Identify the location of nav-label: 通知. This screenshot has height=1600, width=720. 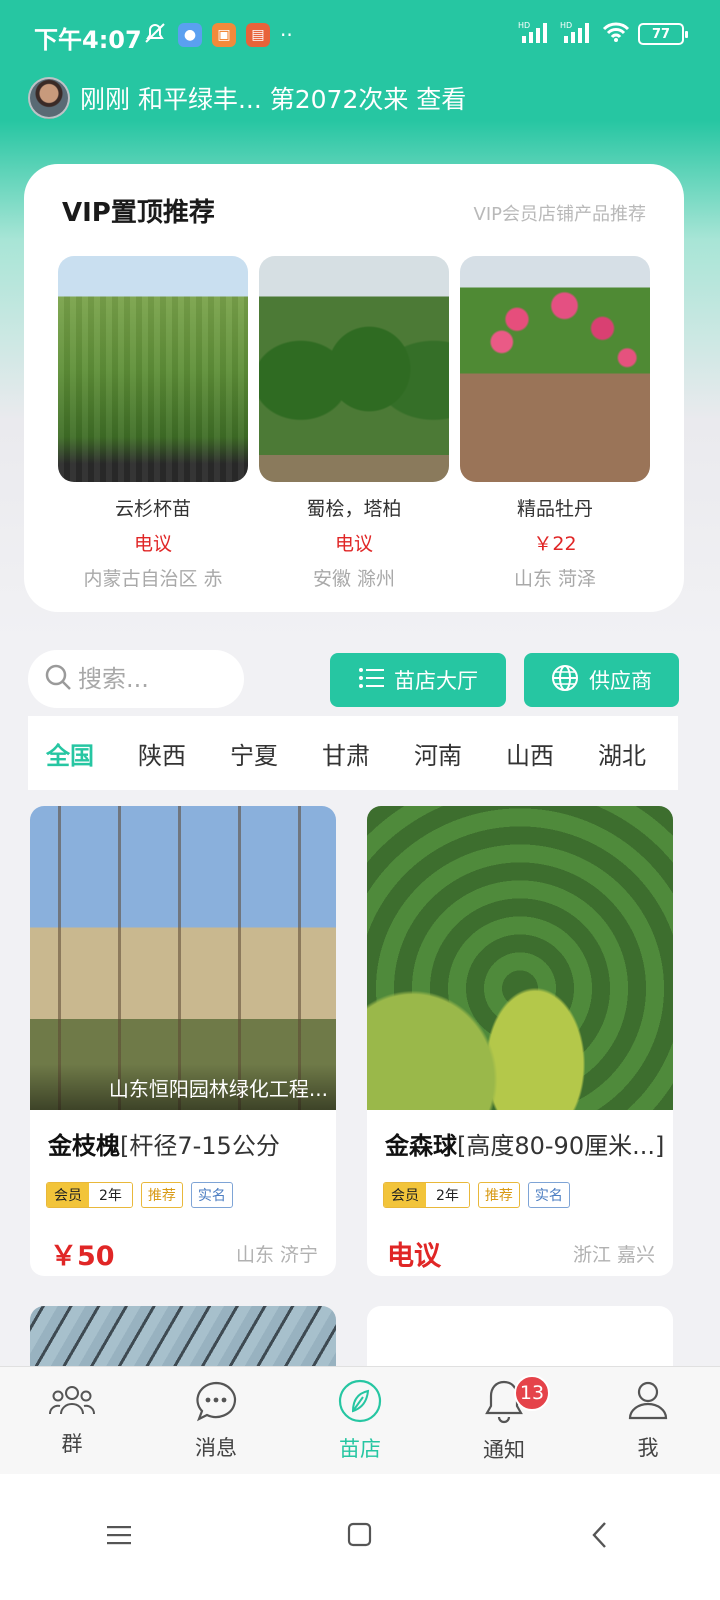
(504, 1449).